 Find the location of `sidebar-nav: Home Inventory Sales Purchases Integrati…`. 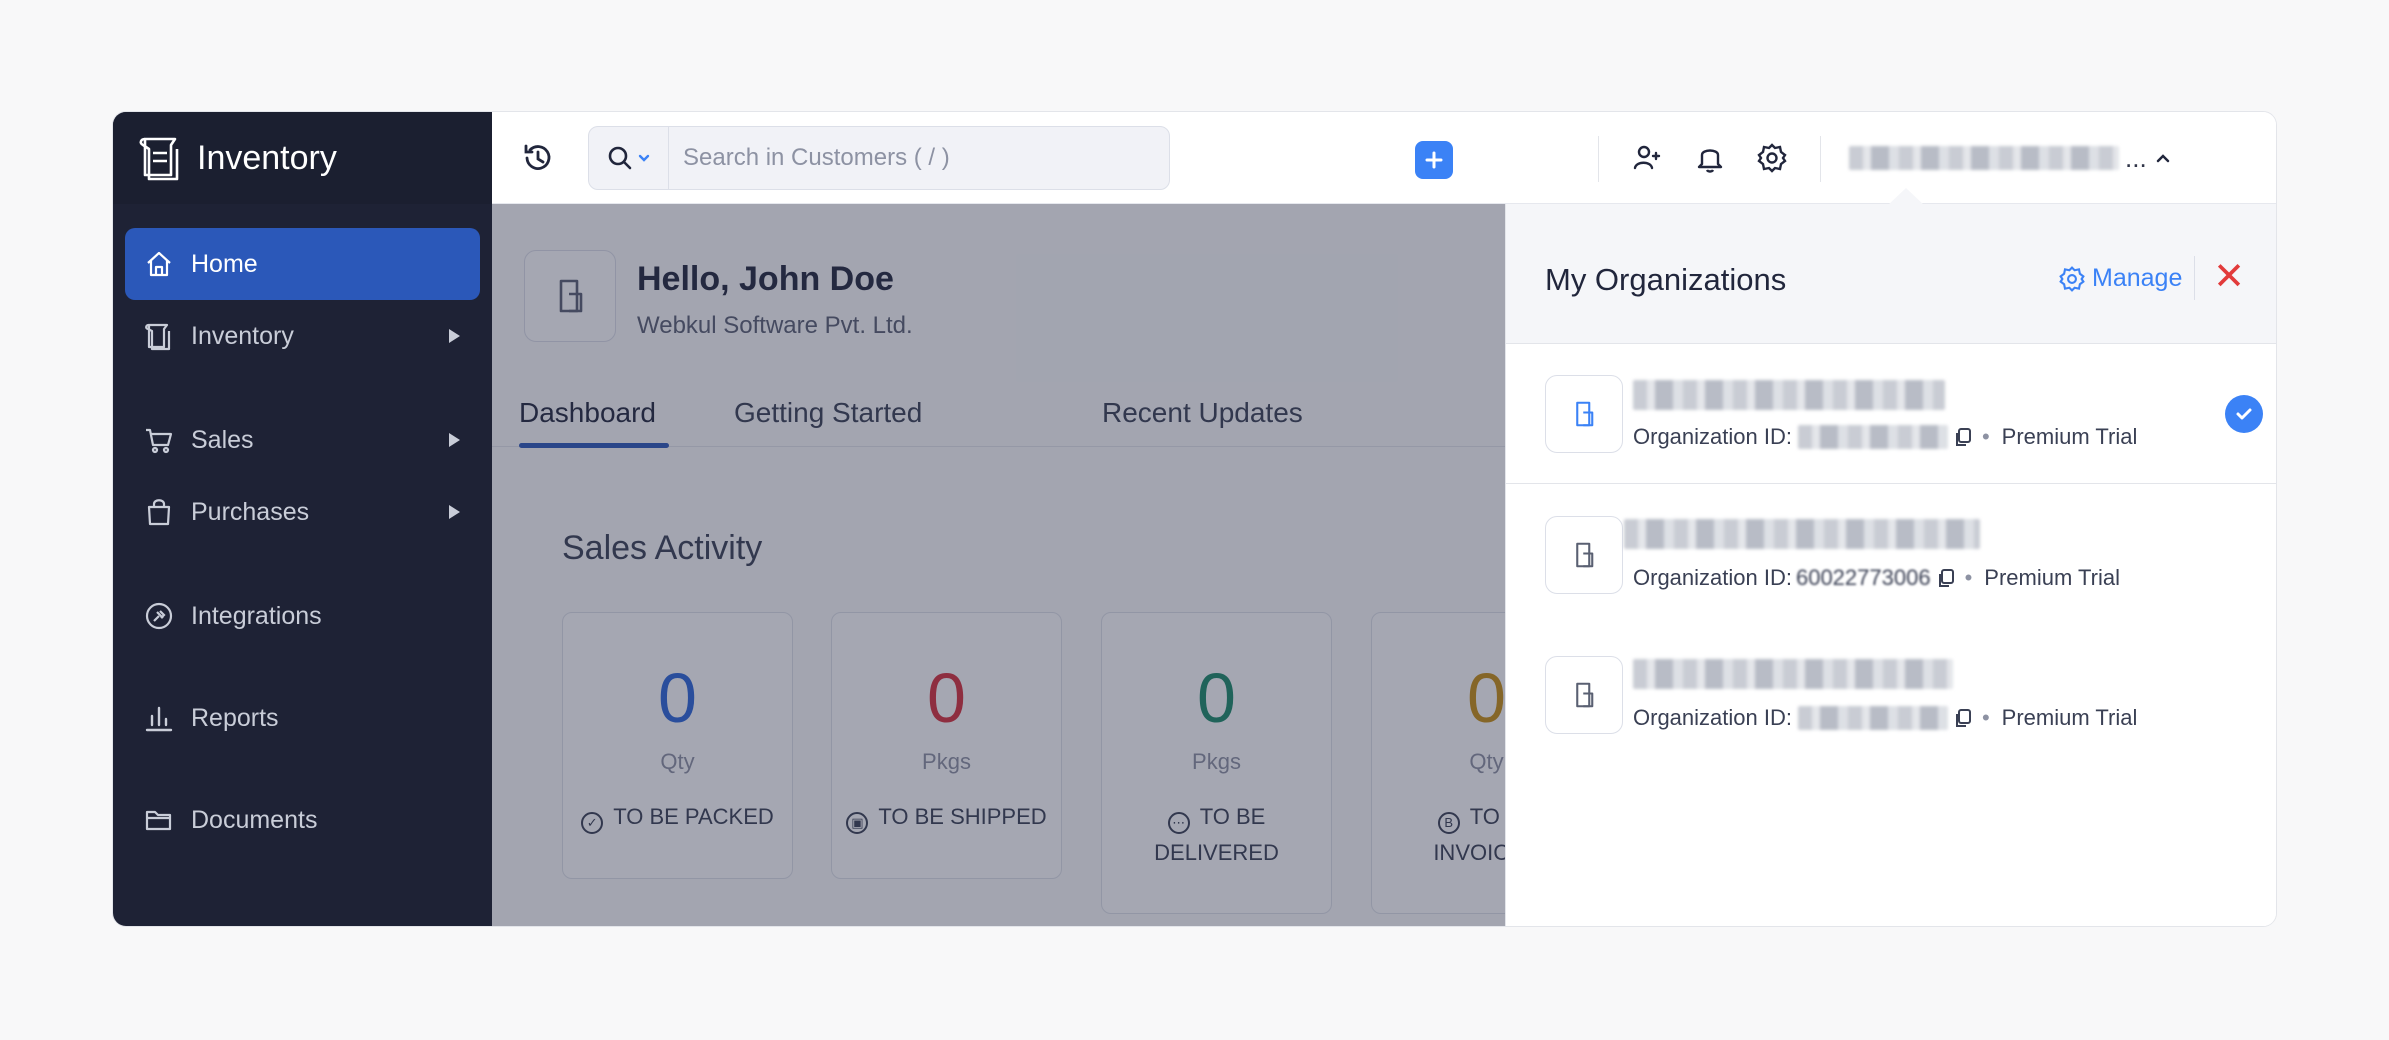

sidebar-nav: Home Inventory Sales Purchases Integrati… is located at coordinates (302, 530).